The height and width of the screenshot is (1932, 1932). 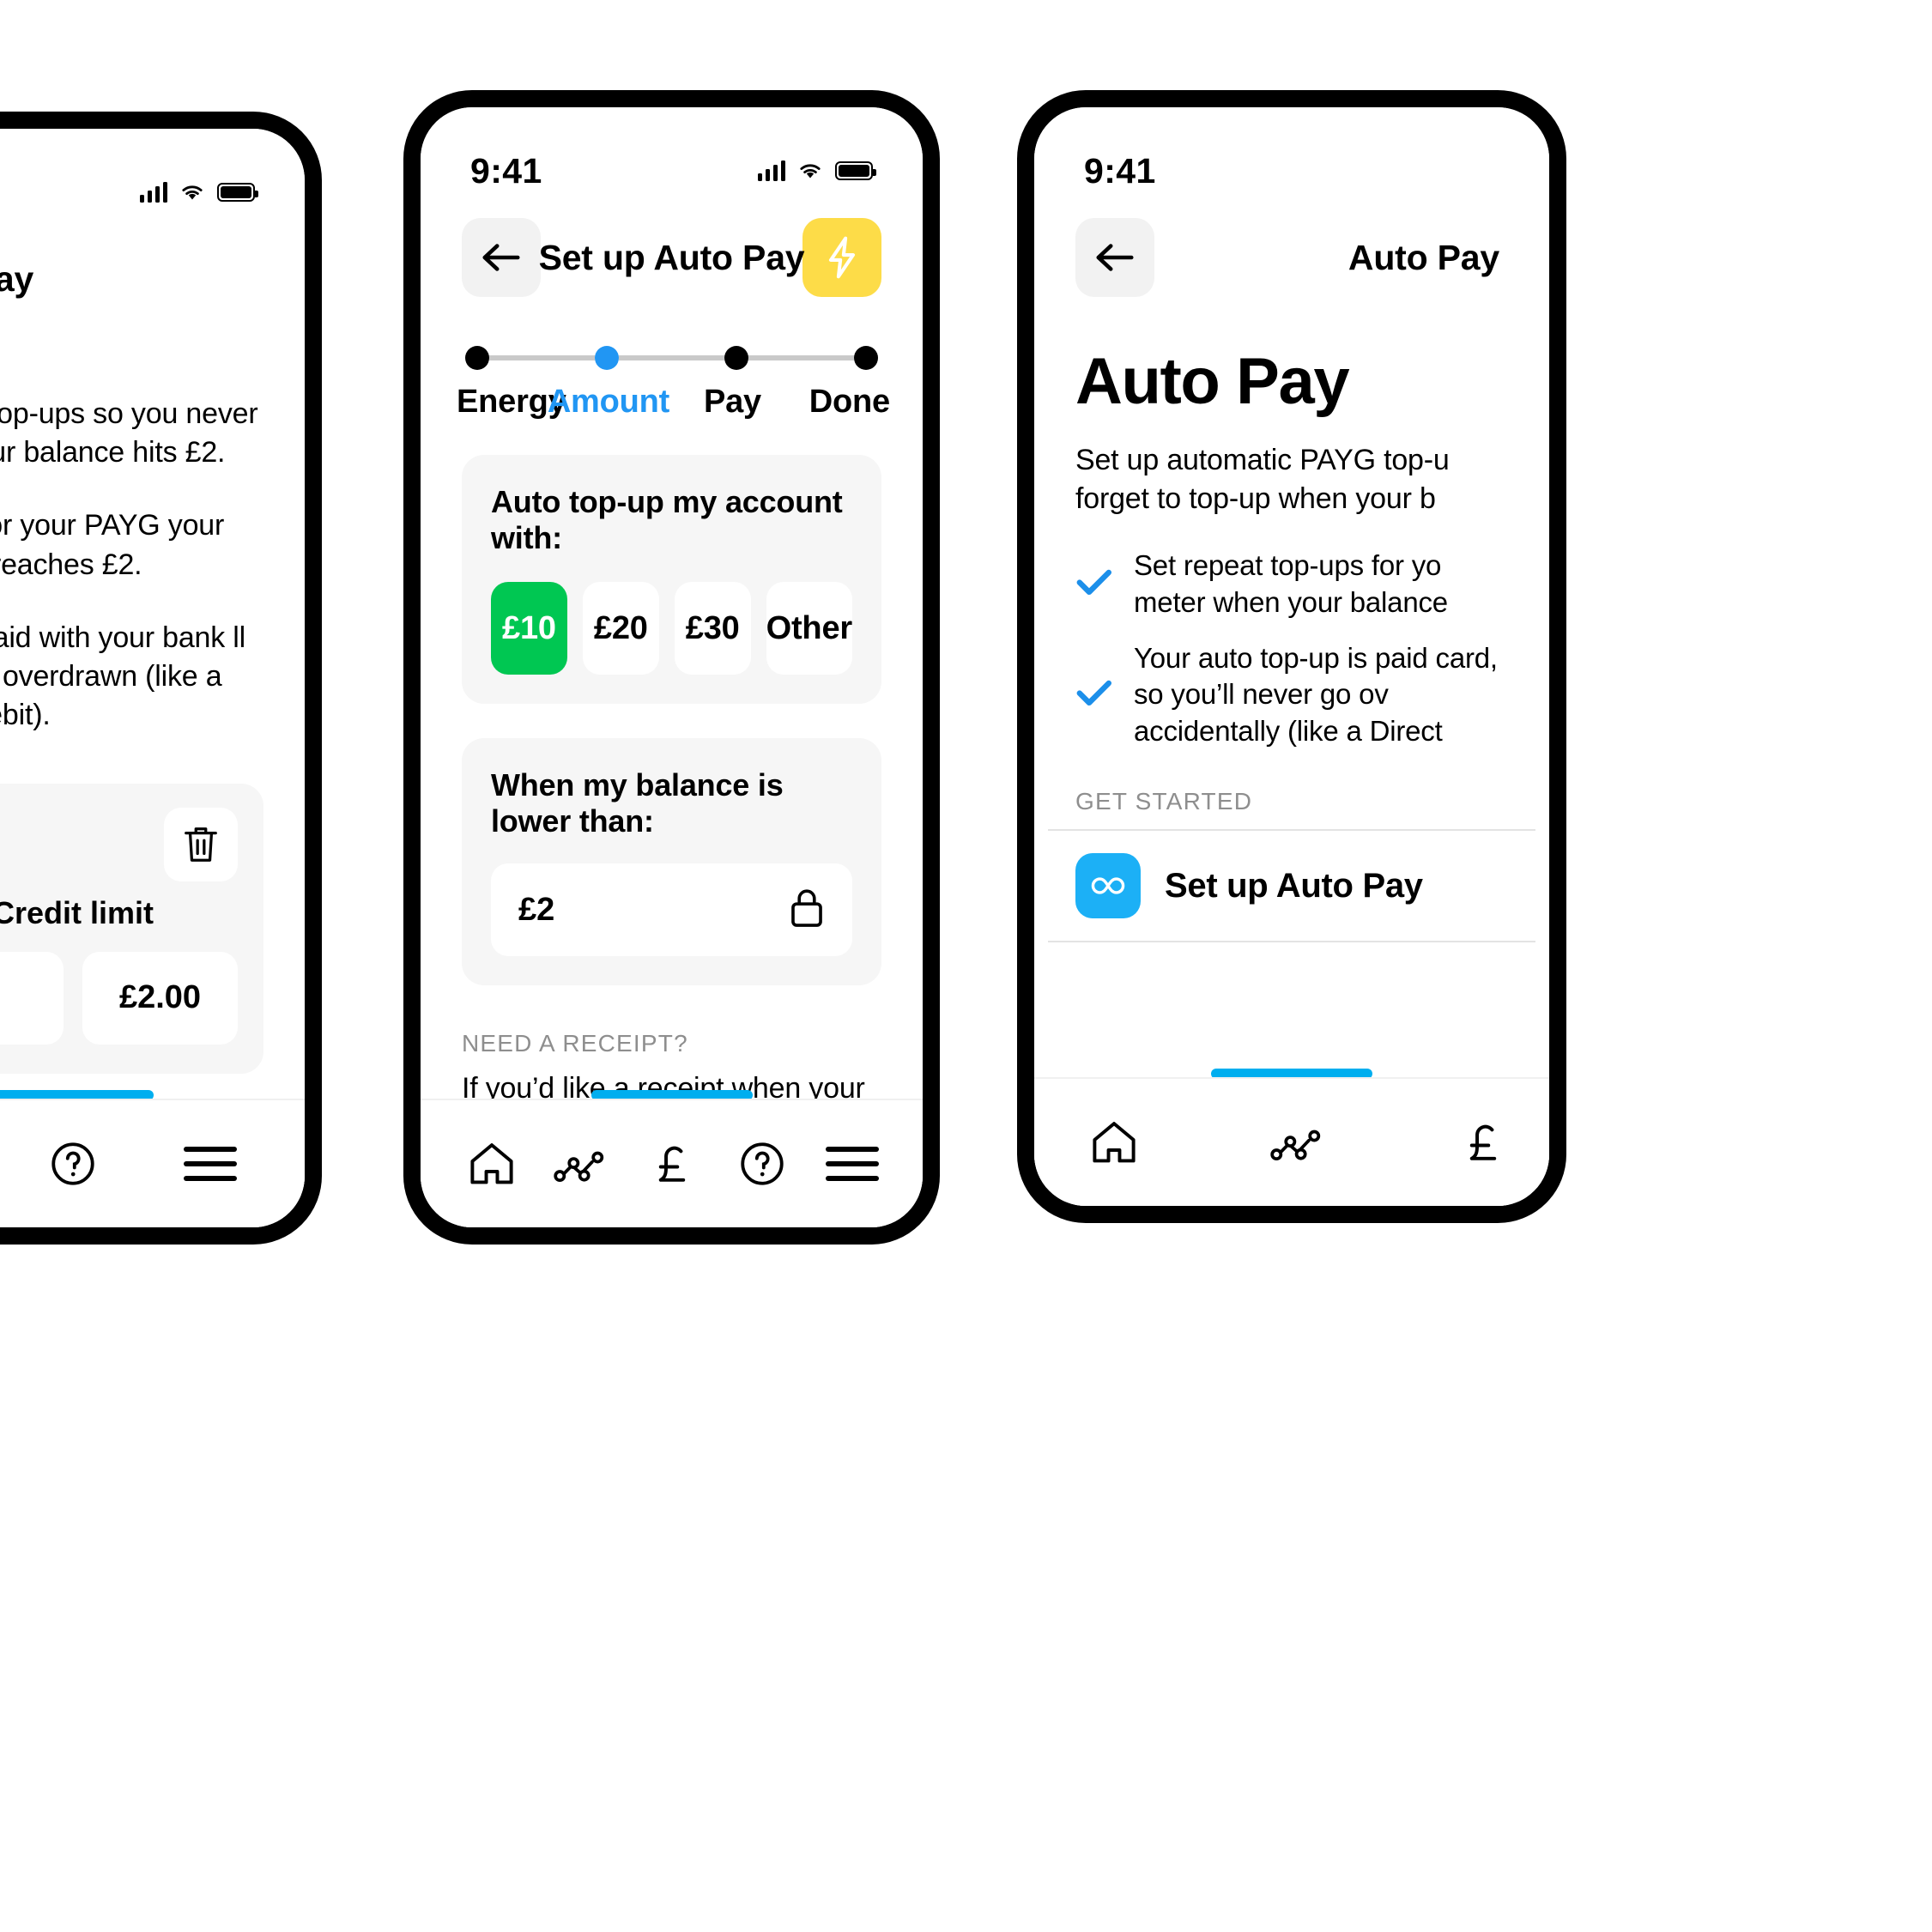 I want to click on credit-limit-value: £2.00, so click(x=160, y=998).